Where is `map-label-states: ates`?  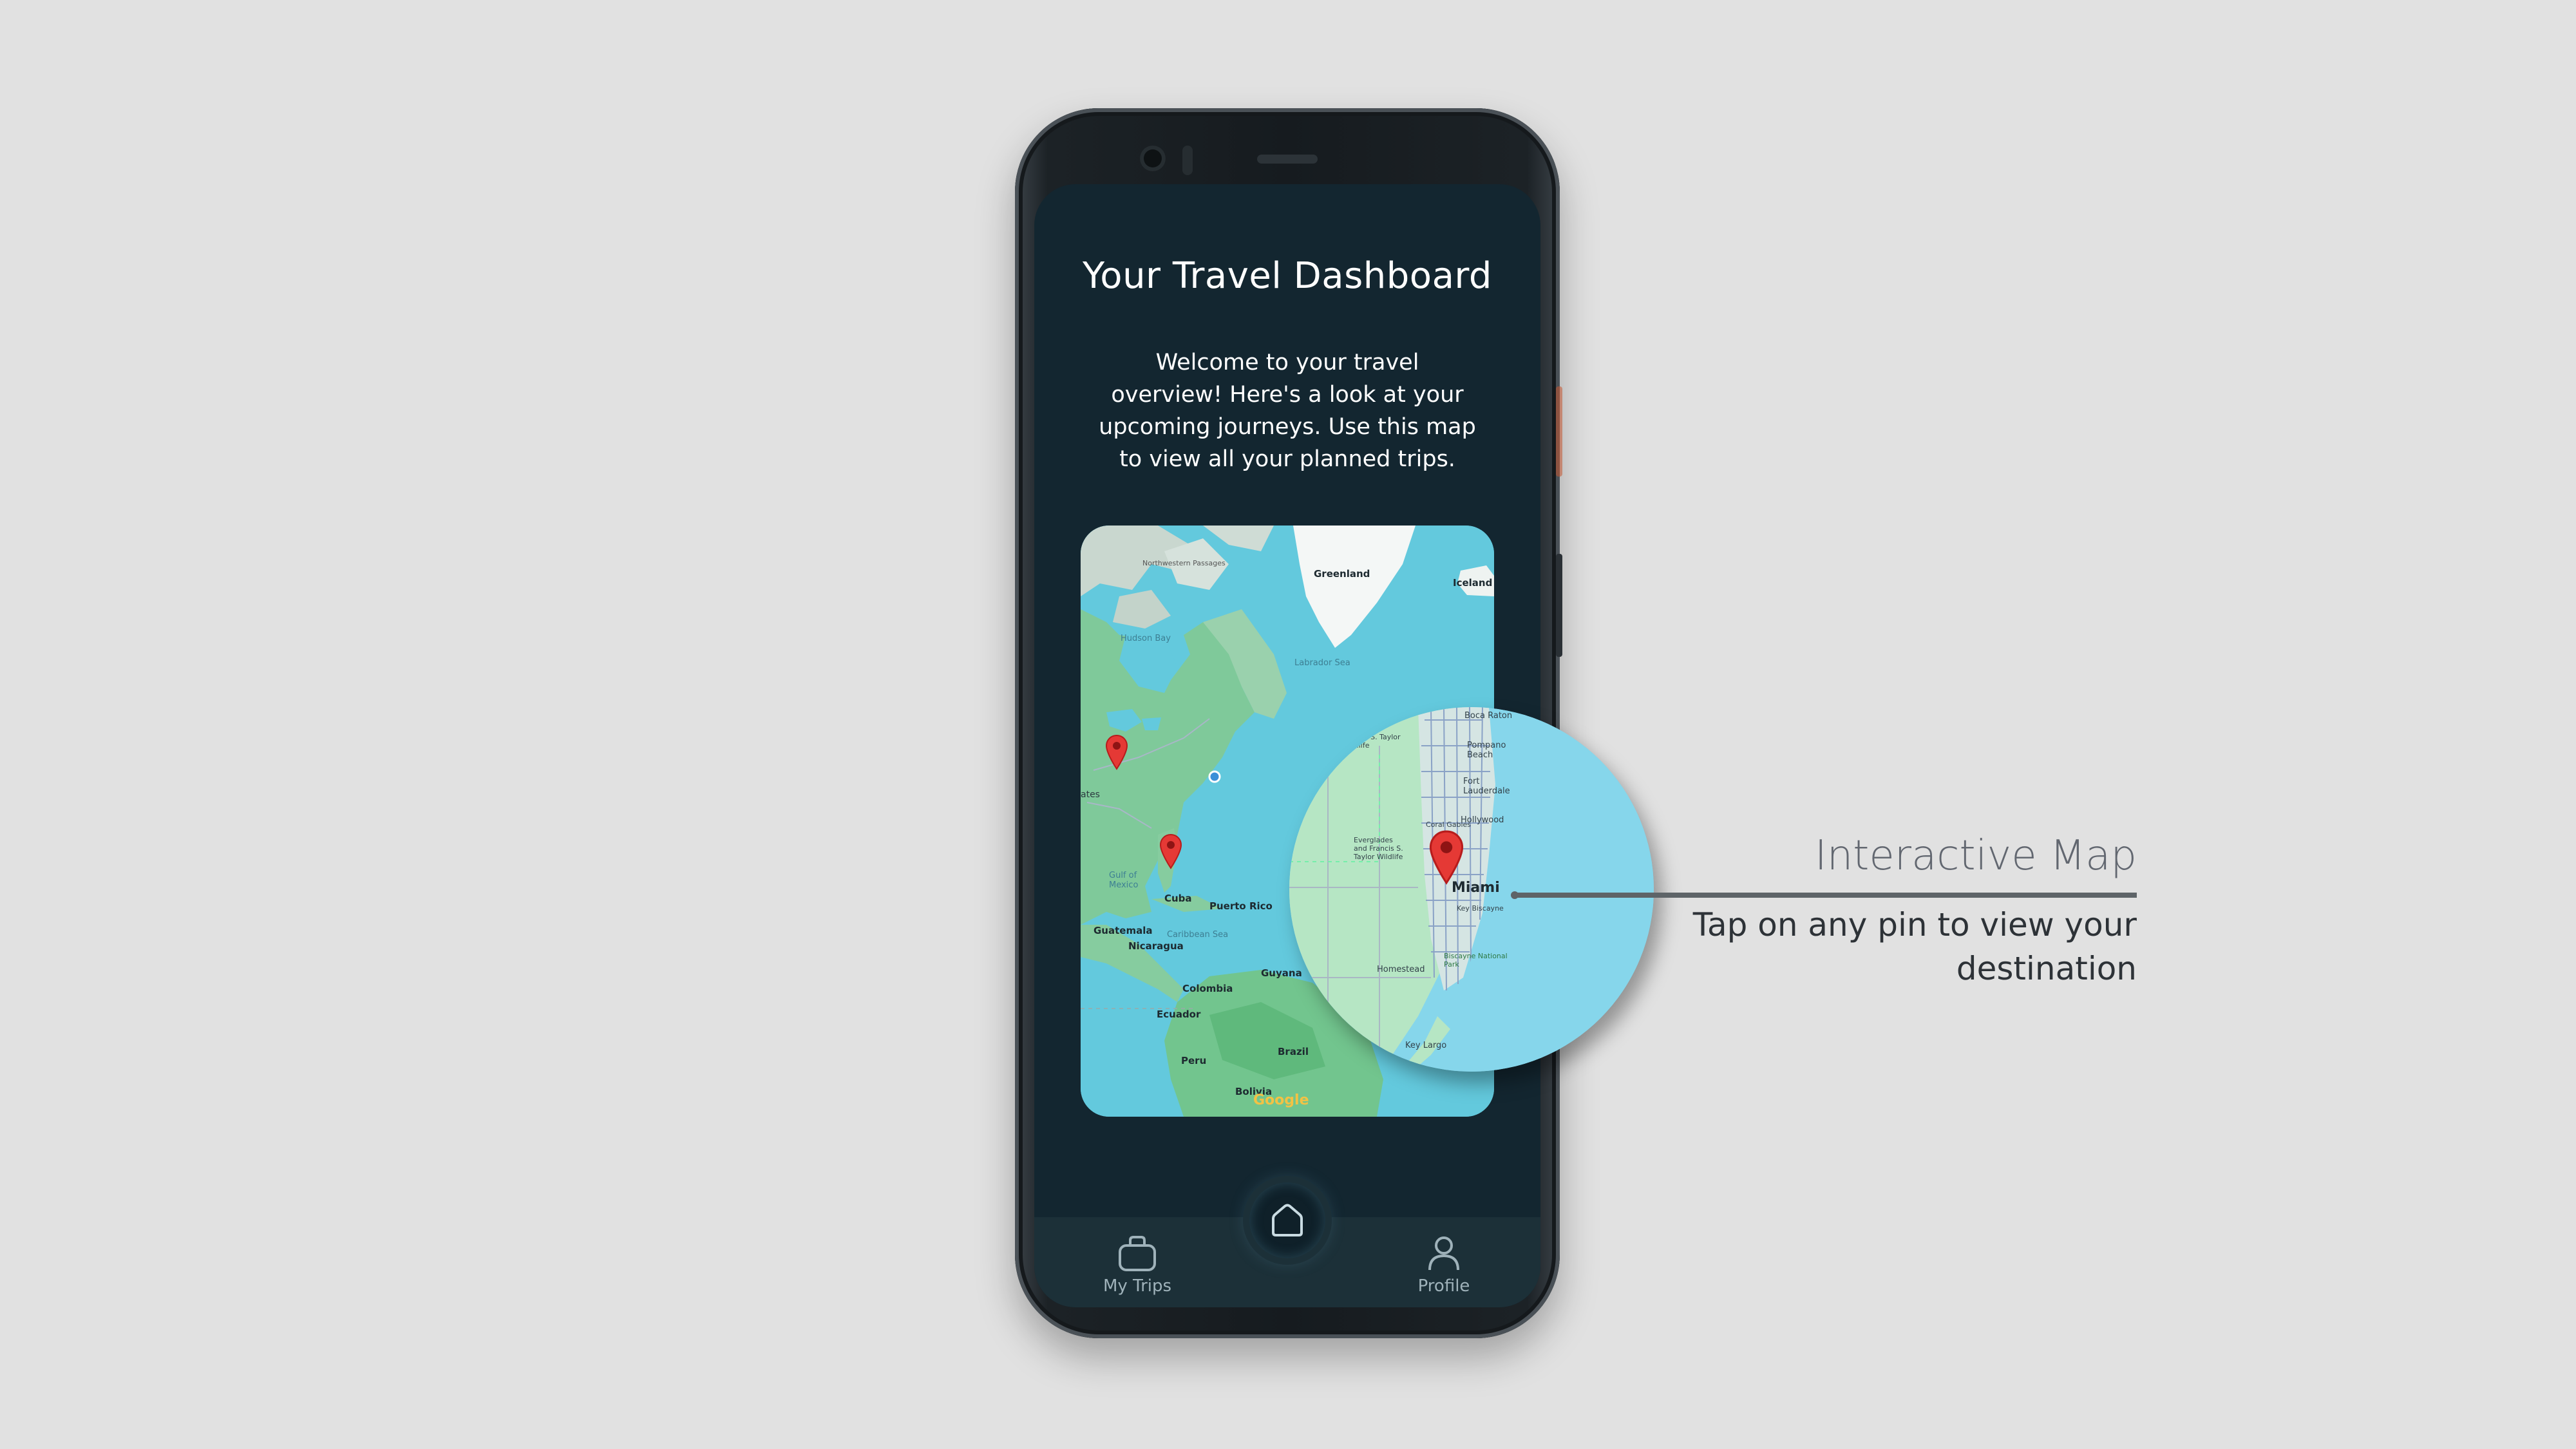
map-label-states: ates is located at coordinates (1091, 795).